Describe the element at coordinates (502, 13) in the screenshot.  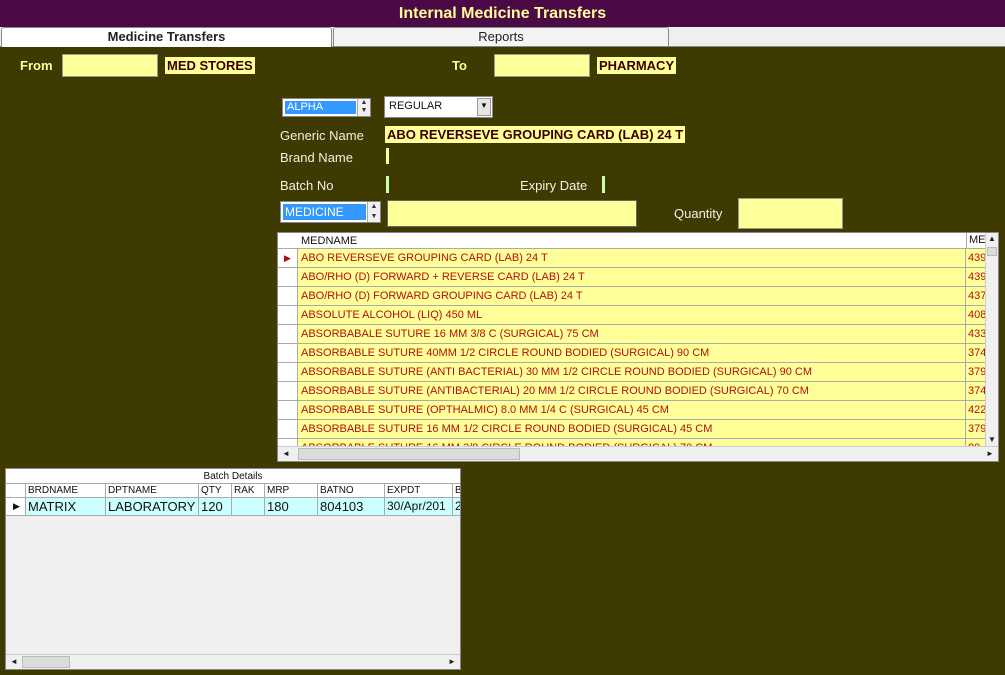
I see `window-title: Internal Medicine Transfers` at that location.